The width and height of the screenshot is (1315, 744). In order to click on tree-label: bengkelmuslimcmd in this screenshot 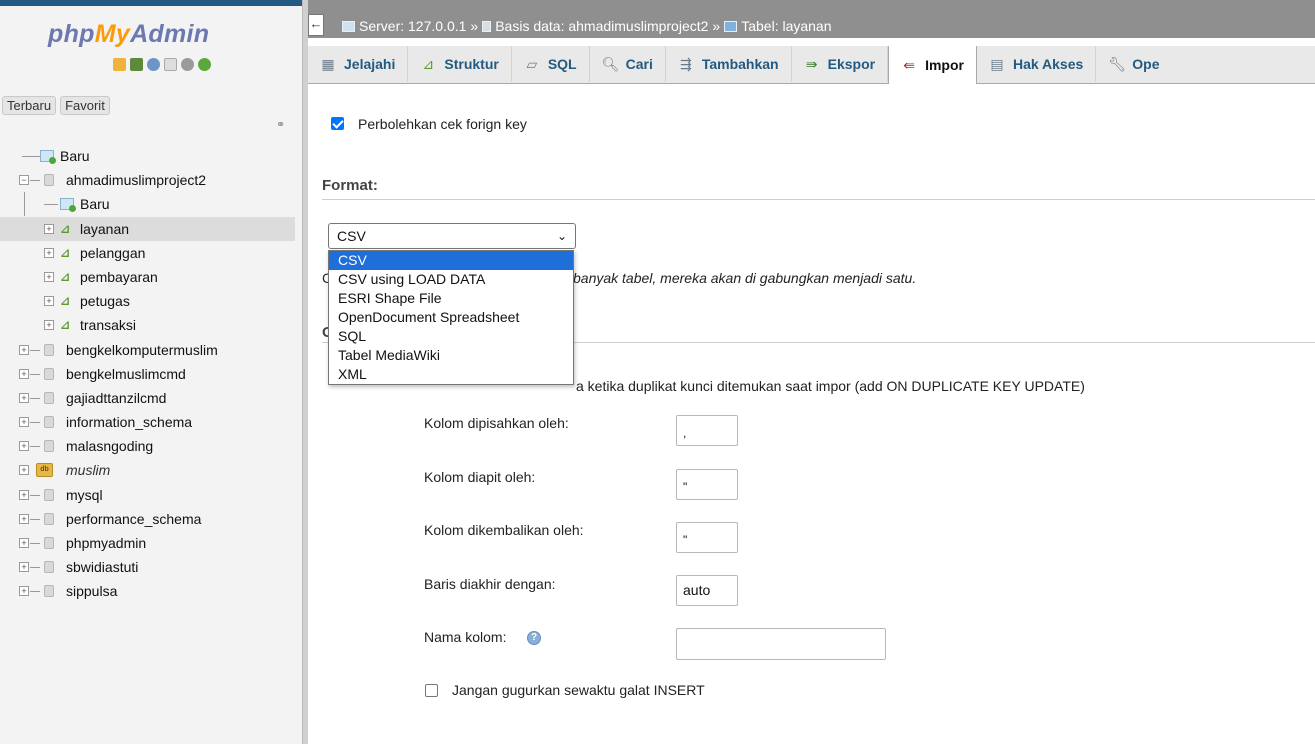, I will do `click(126, 373)`.